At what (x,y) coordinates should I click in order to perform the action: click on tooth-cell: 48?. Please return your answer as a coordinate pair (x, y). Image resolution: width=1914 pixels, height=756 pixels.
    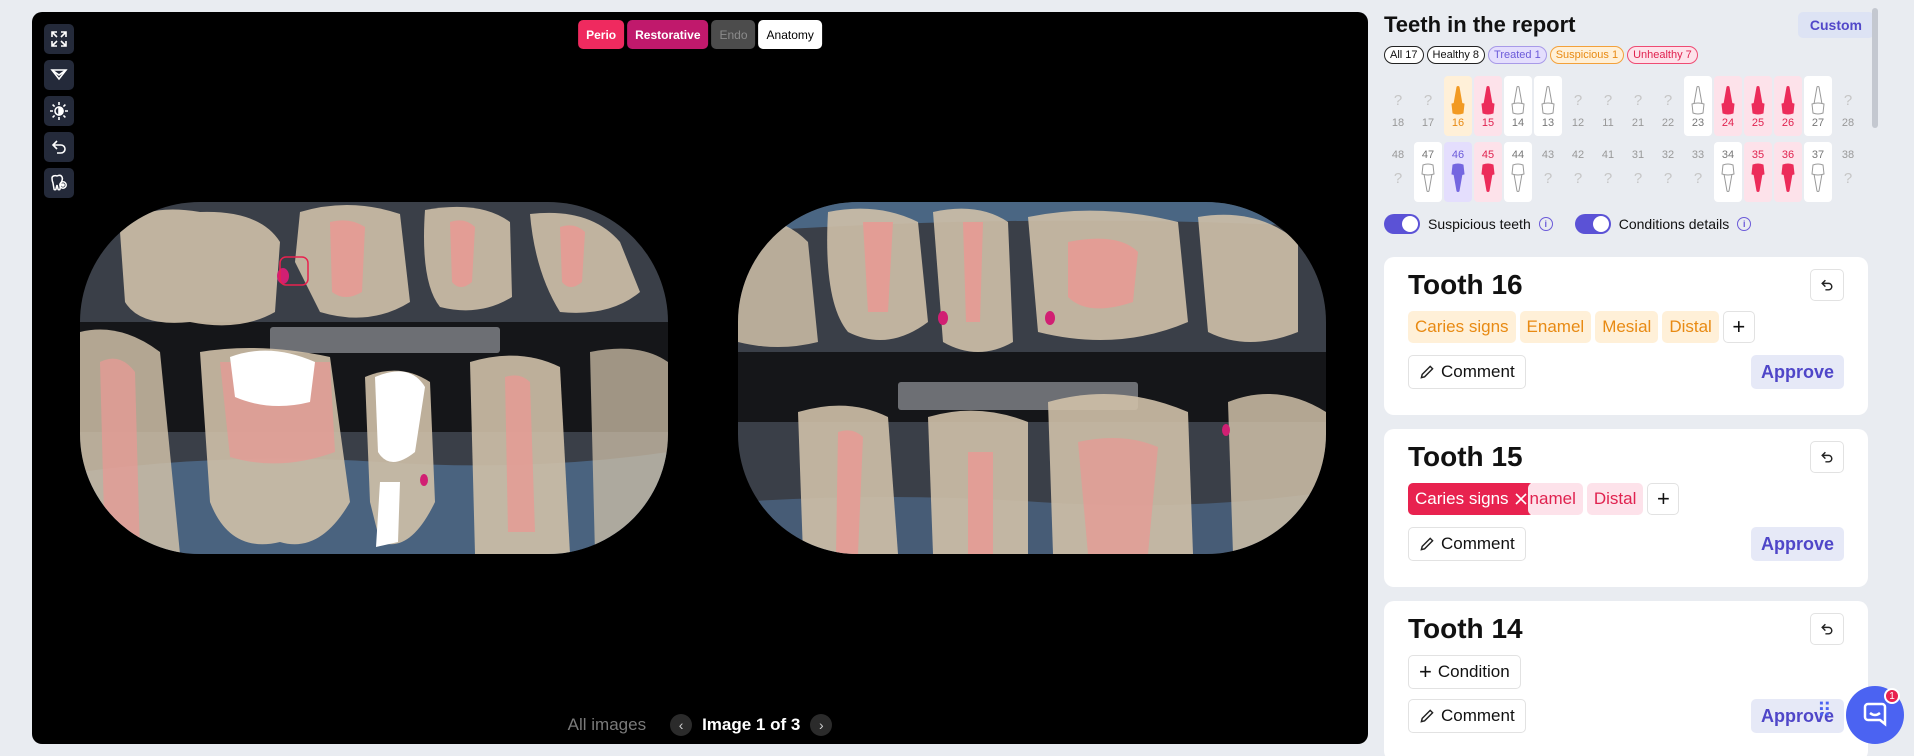
    Looking at the image, I should click on (1398, 172).